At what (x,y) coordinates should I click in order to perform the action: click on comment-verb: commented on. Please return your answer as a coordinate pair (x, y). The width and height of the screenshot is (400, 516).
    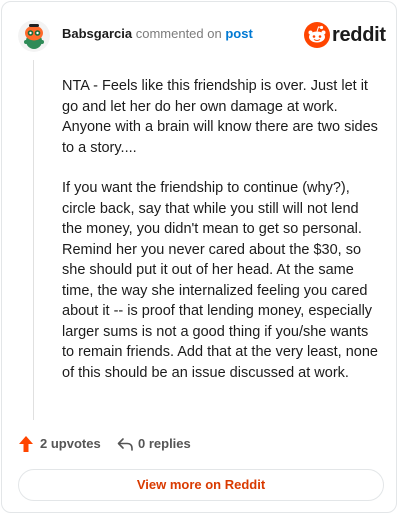
    Looking at the image, I should click on (178, 33).